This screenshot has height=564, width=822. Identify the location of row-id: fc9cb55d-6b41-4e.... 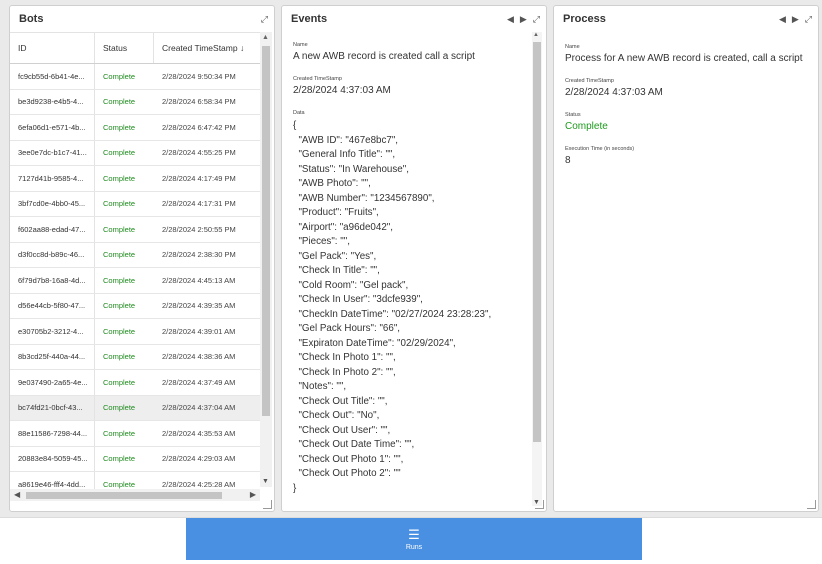
(52, 76).